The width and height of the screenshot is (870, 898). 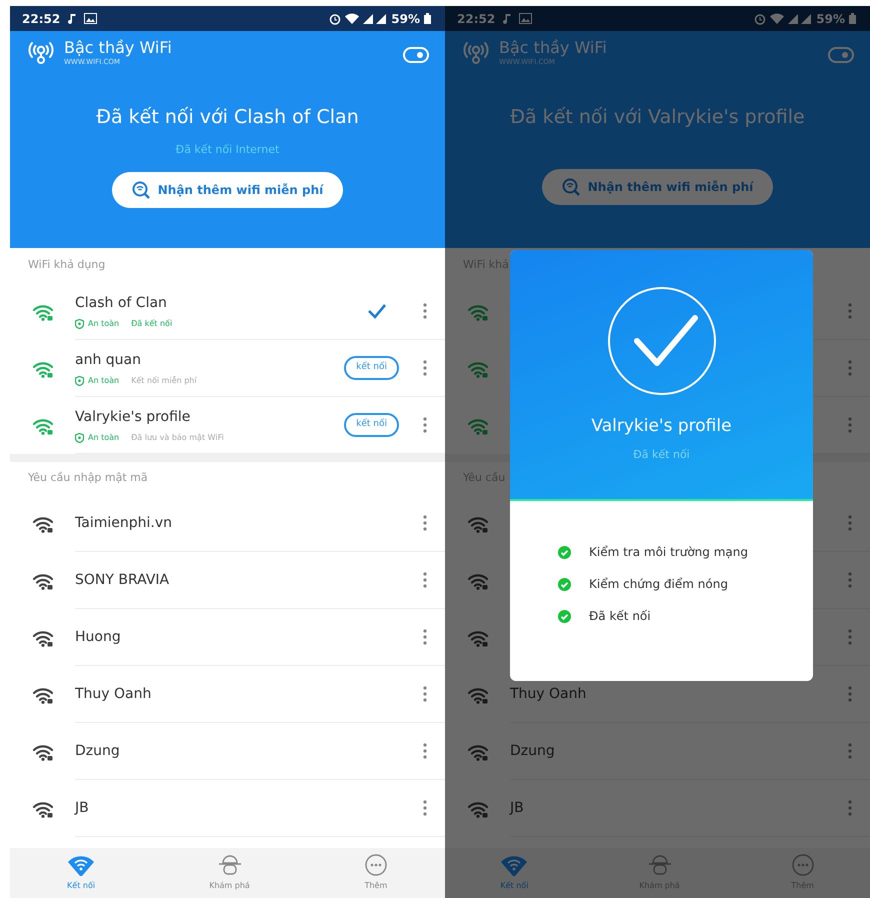 I want to click on network-tag: Kết nối miễn phí, so click(x=164, y=380).